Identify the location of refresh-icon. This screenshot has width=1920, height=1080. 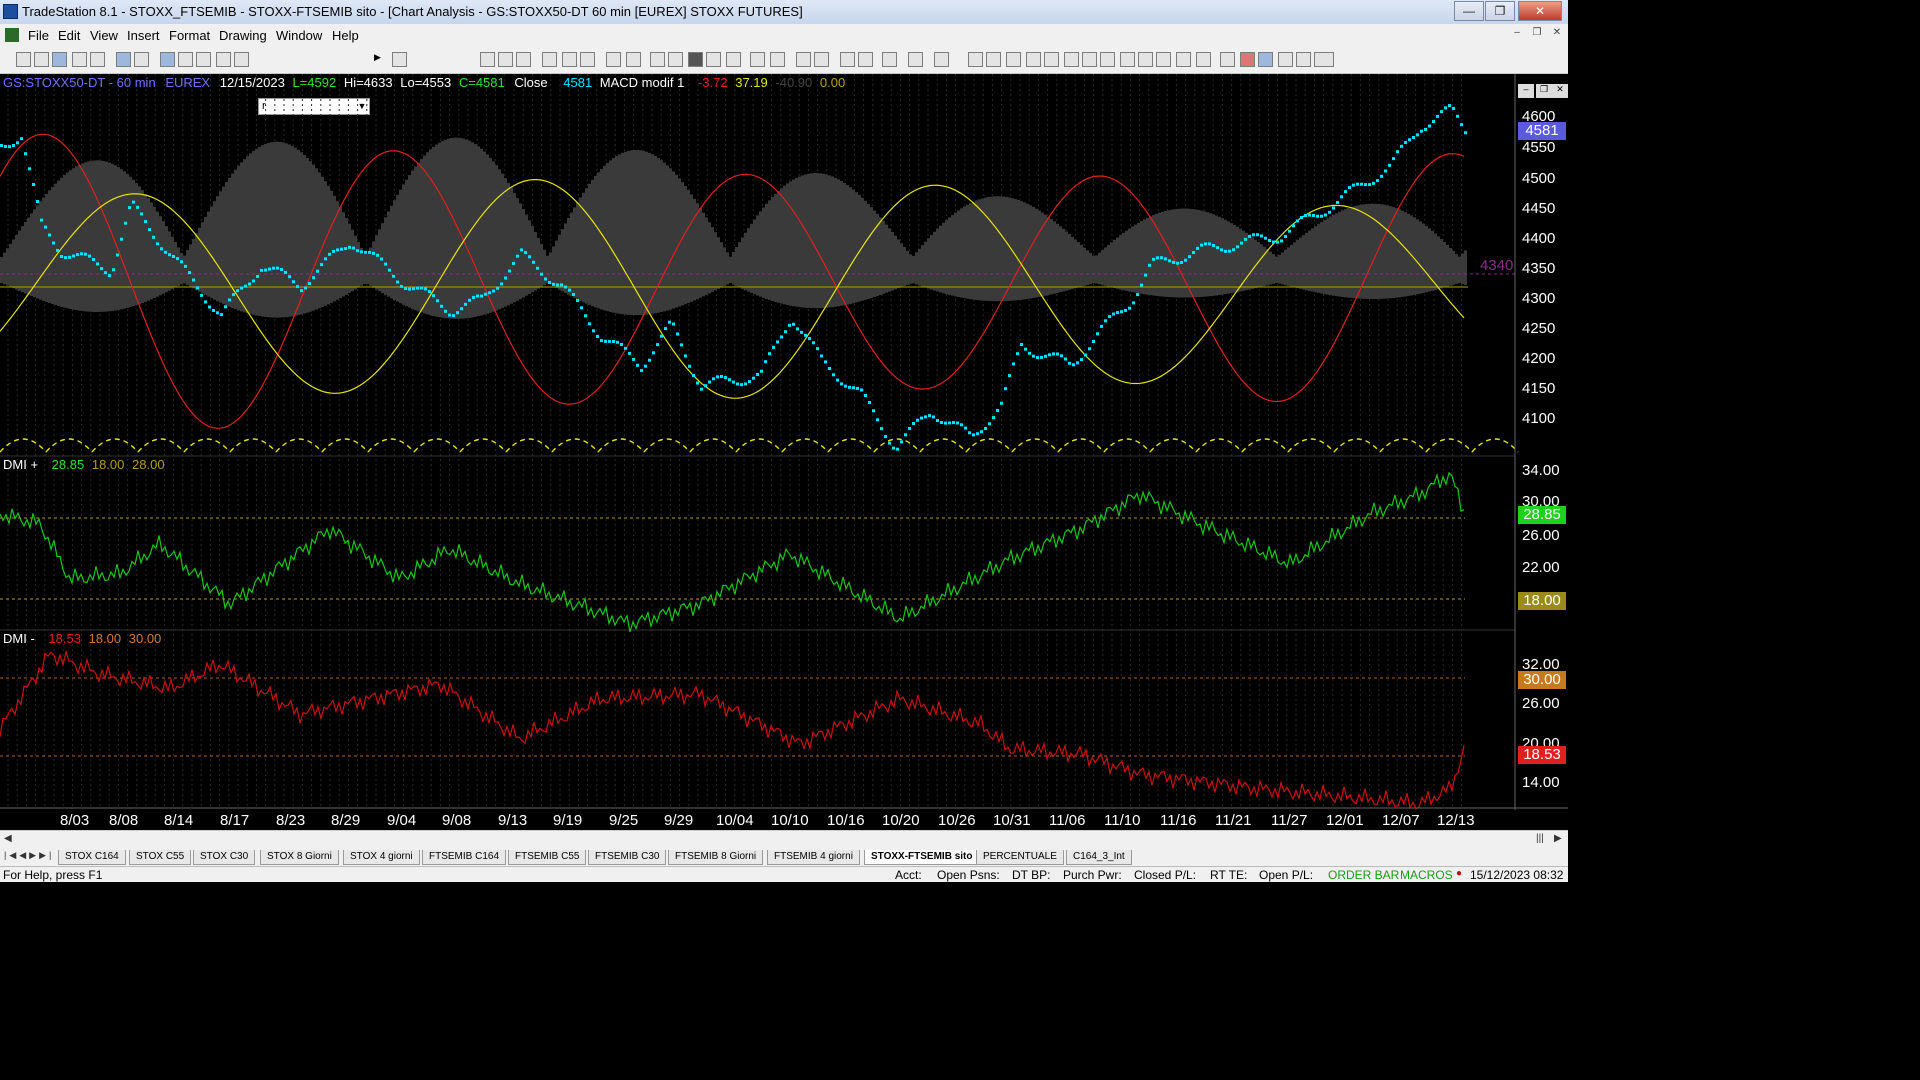
(633, 59).